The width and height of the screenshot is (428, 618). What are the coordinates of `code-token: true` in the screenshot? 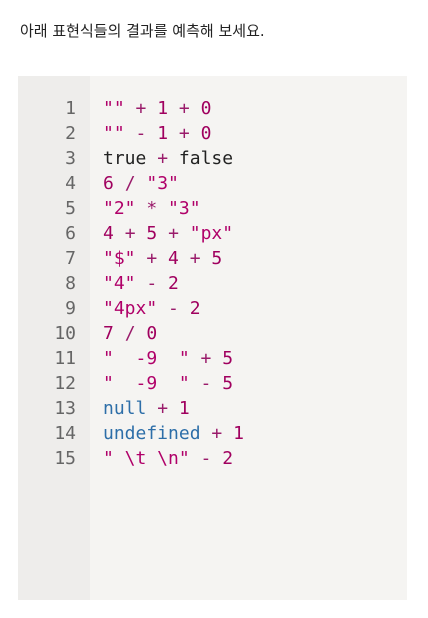 It's located at (125, 158).